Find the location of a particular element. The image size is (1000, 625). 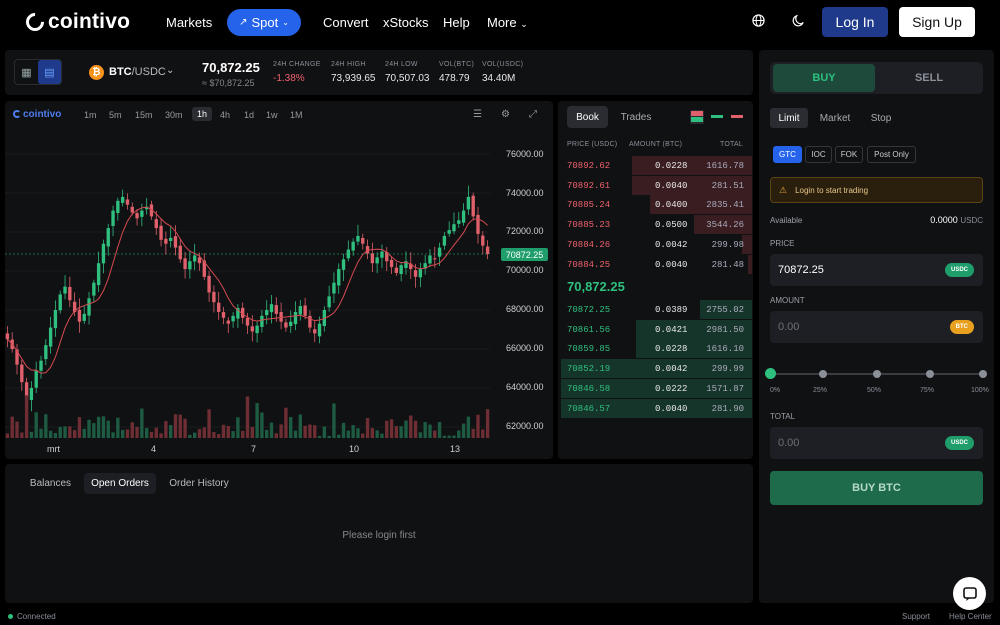

amount-field: 0.00 BTC is located at coordinates (876, 327).